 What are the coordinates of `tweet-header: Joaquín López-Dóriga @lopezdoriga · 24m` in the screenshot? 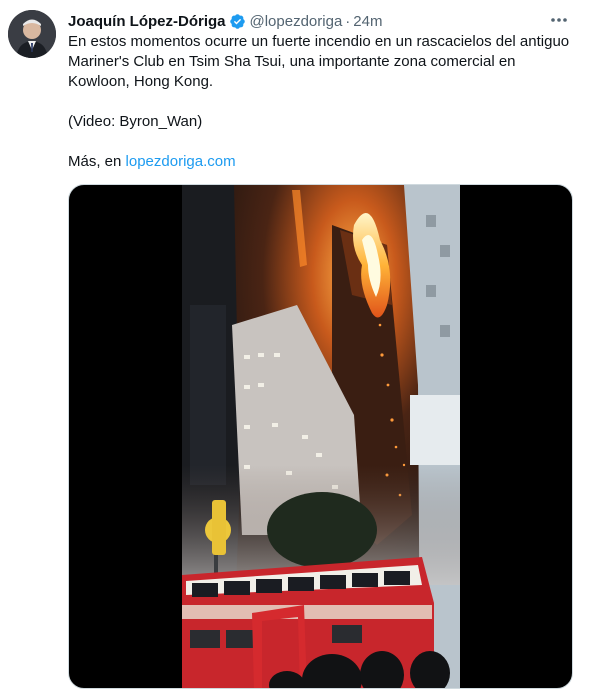 It's located at (320, 21).